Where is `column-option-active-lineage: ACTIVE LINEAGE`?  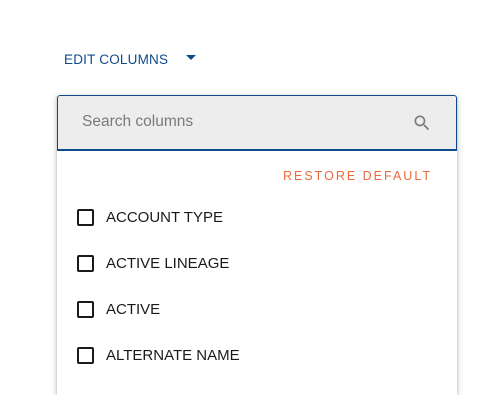
column-option-active-lineage: ACTIVE LINEAGE is located at coordinates (153, 263).